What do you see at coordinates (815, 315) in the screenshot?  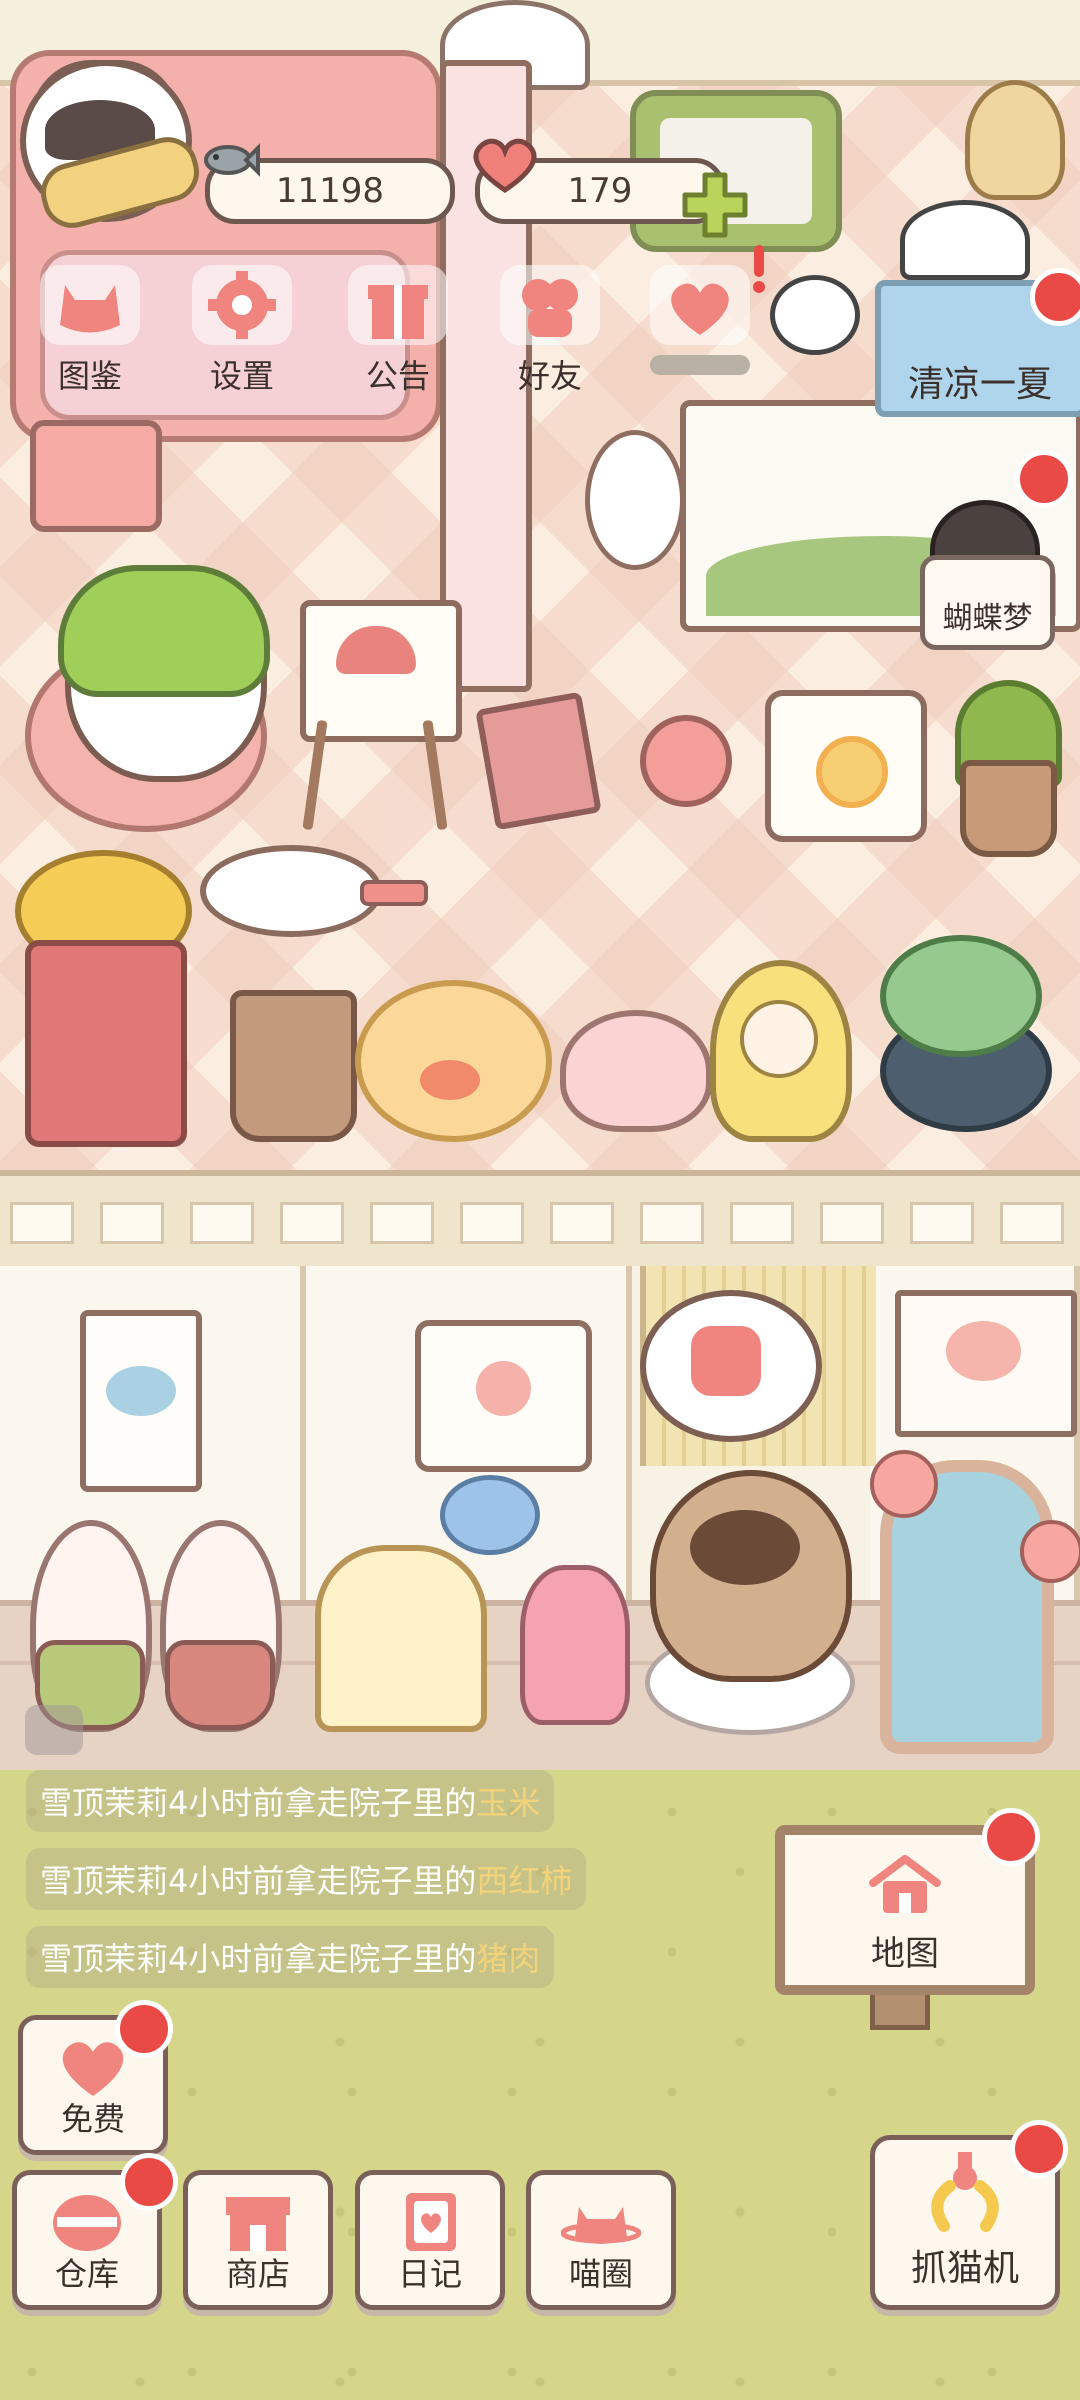 I see `panda-plush-small` at bounding box center [815, 315].